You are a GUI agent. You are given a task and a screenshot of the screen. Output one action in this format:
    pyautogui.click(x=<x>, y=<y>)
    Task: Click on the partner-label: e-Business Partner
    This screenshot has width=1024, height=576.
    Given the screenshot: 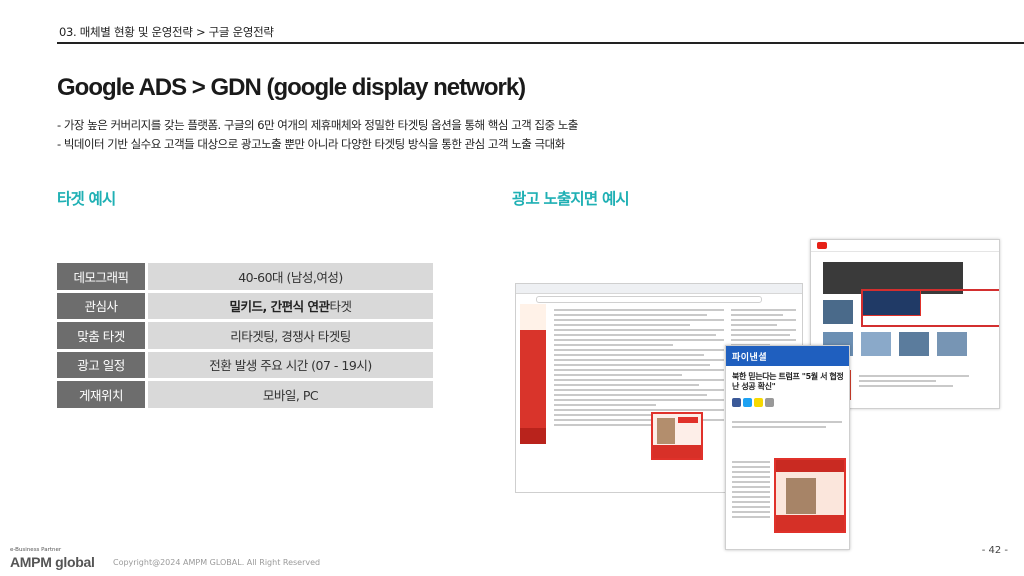 What is the action you would take?
    pyautogui.click(x=36, y=550)
    